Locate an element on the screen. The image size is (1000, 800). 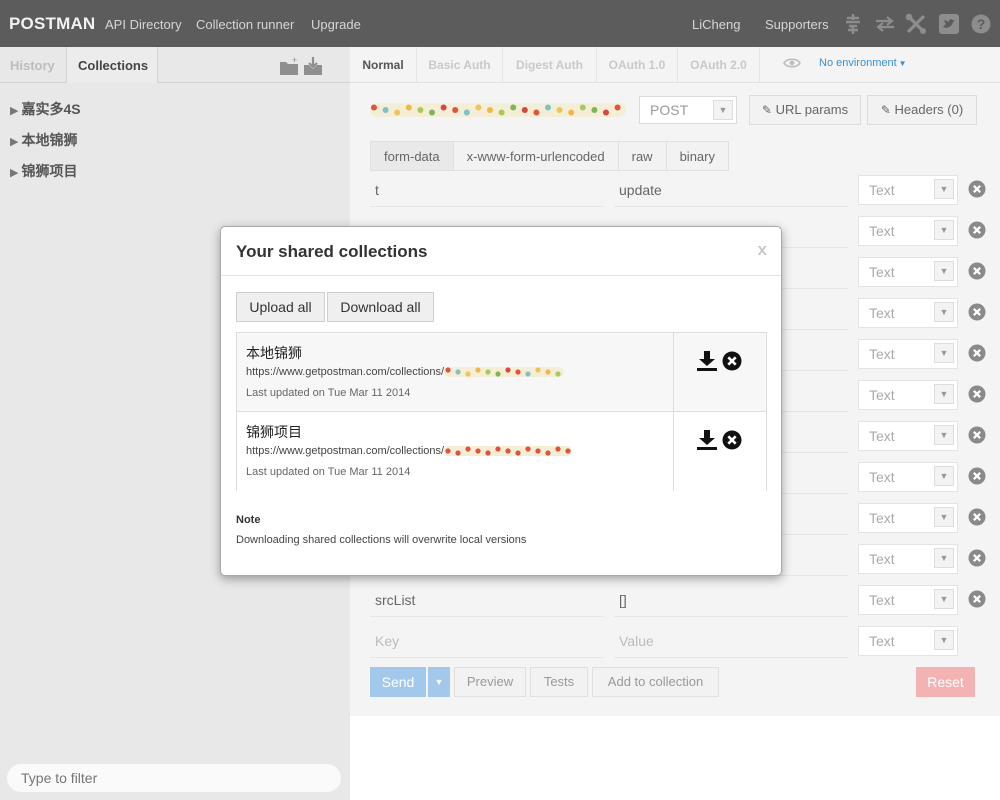
tab-normal: Normal is located at coordinates (383, 65).